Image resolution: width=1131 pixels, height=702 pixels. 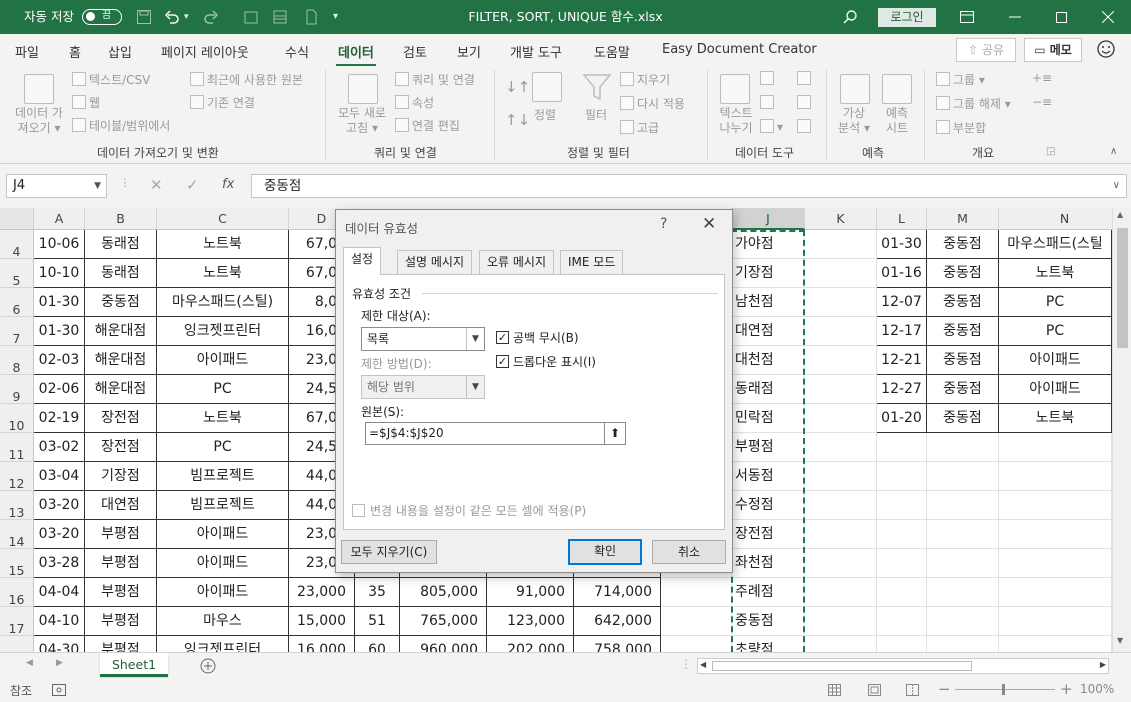 What do you see at coordinates (596, 114) in the screenshot?
I see `filter-button: 필터` at bounding box center [596, 114].